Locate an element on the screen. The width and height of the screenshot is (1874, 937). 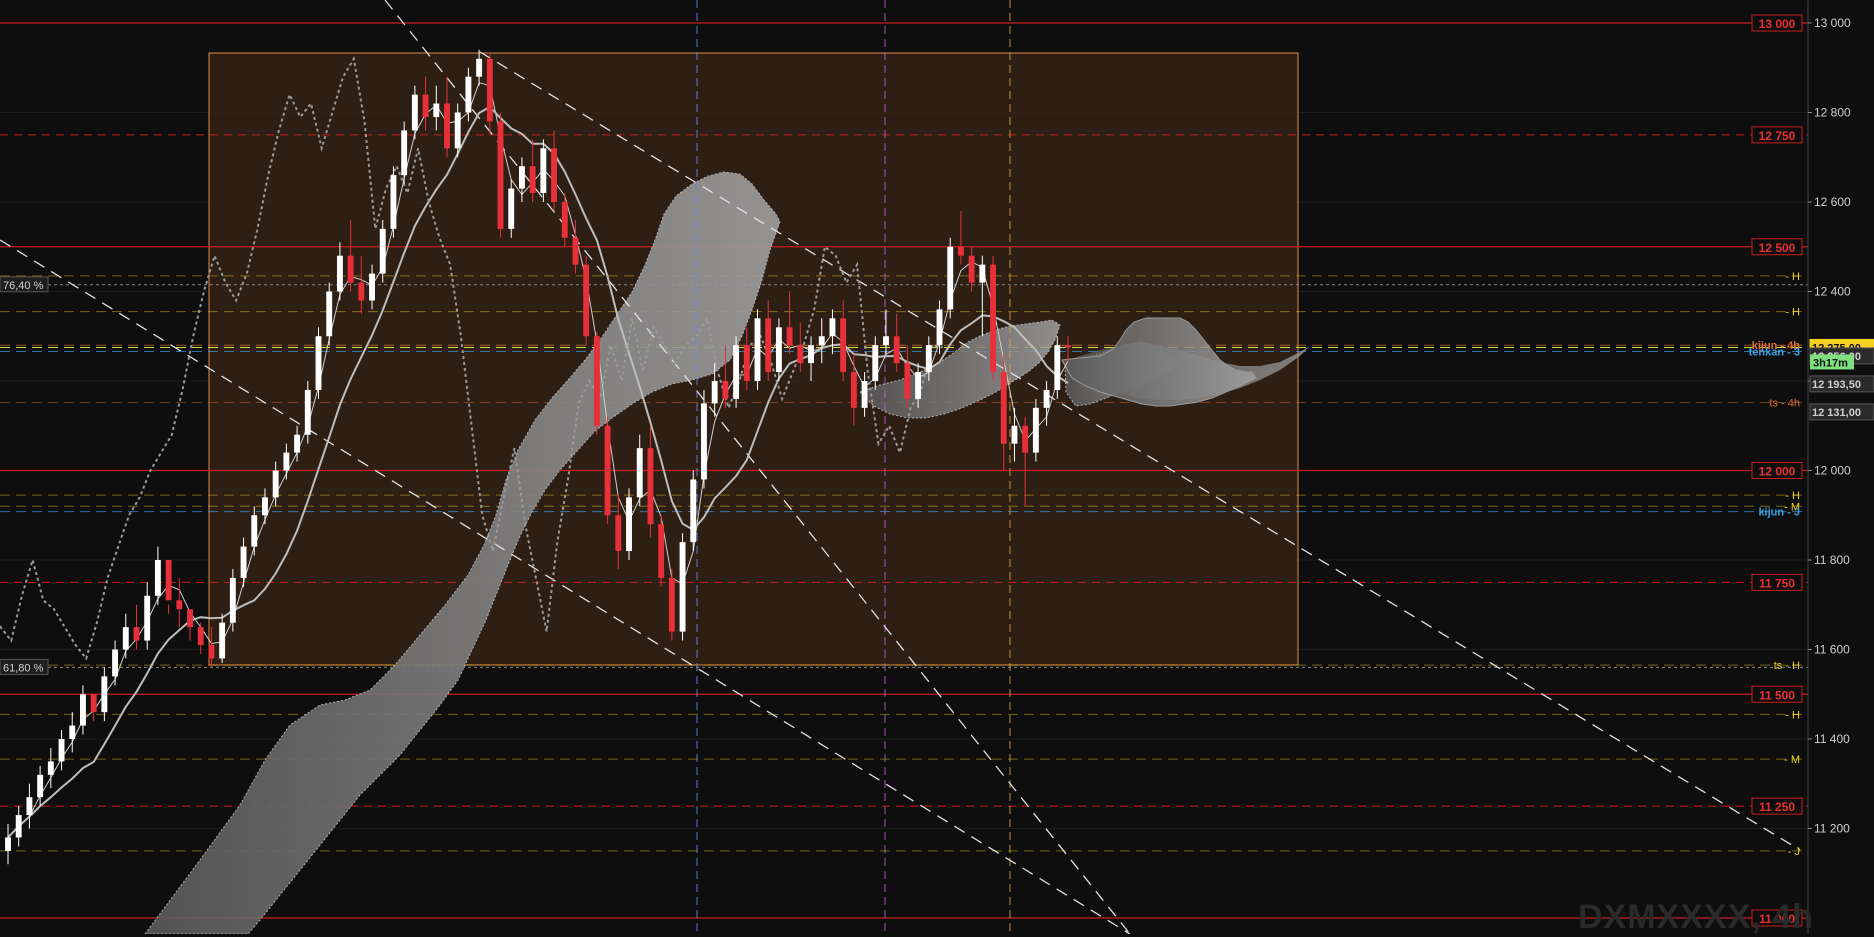
round-level-label: 13 000 is located at coordinates (1777, 24).